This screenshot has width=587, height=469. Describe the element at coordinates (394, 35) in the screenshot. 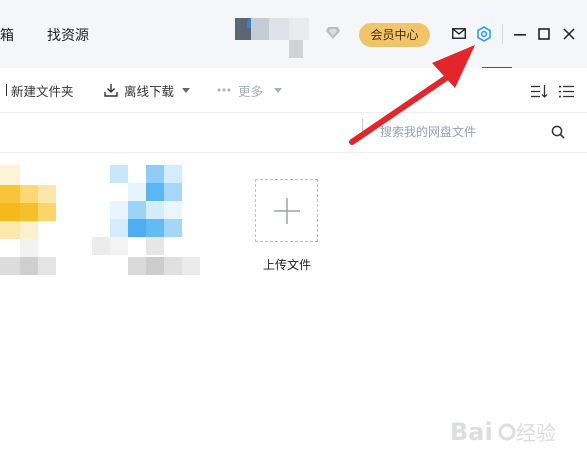

I see `vip-center-button: 会员中心` at that location.